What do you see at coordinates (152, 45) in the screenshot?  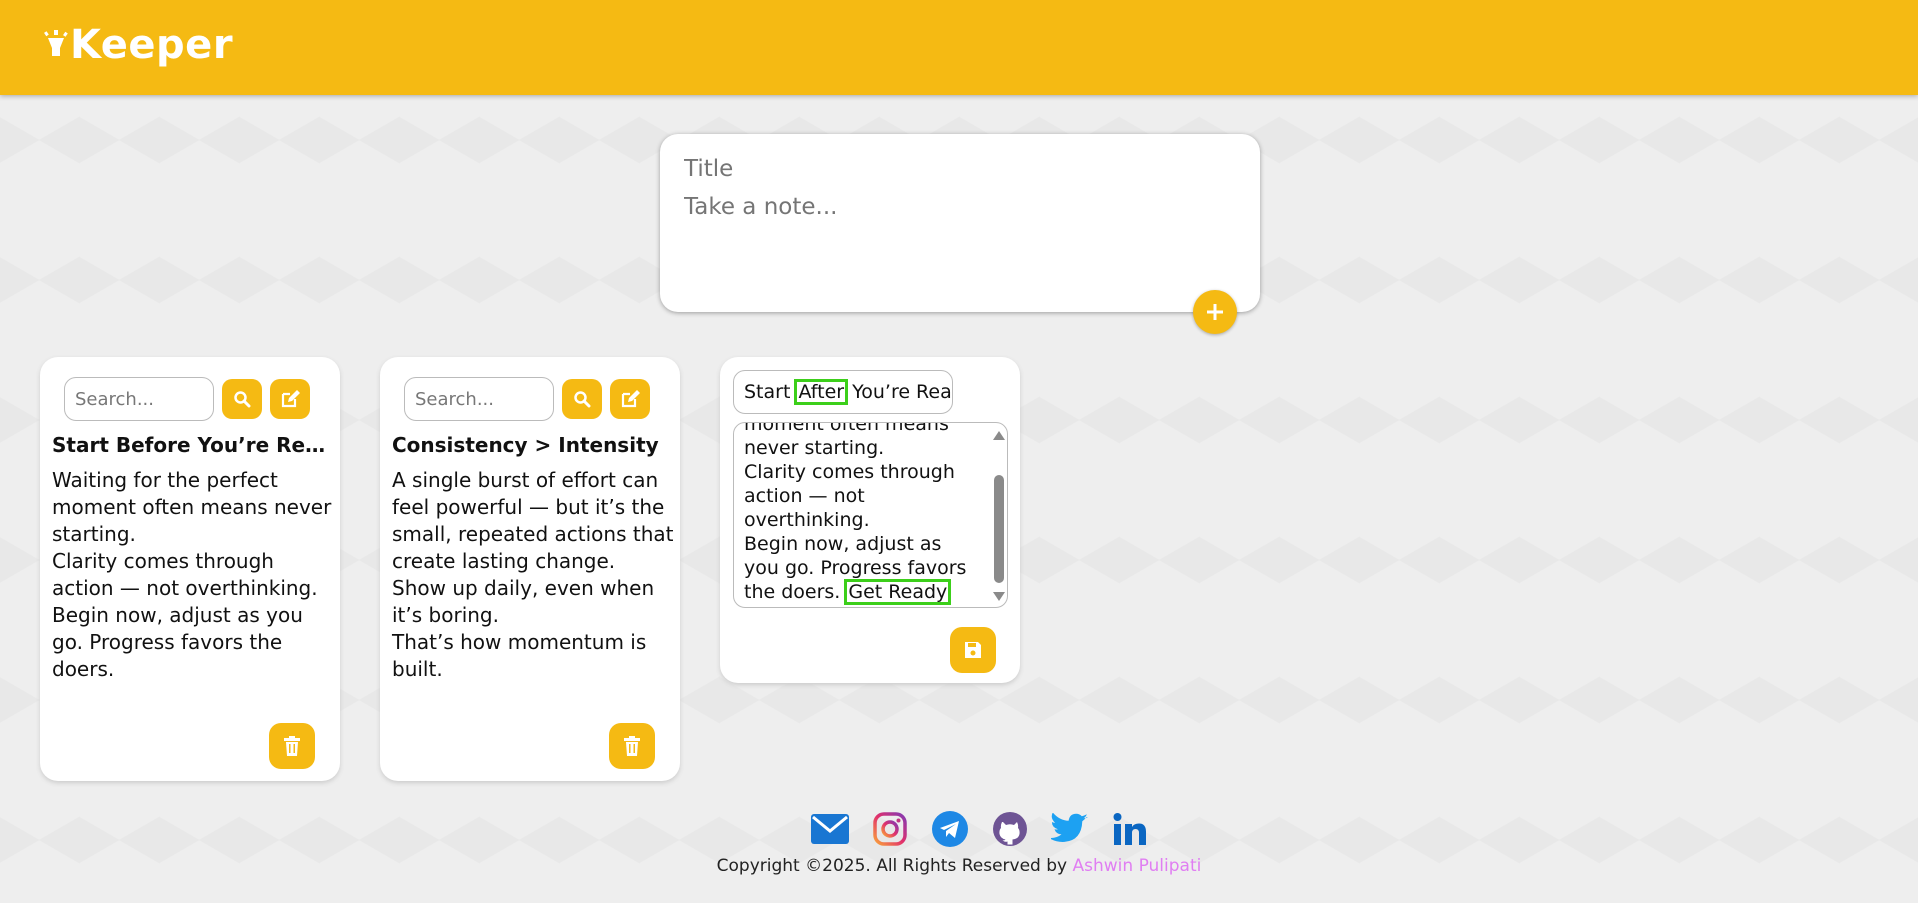 I see `app-name: Keeper` at bounding box center [152, 45].